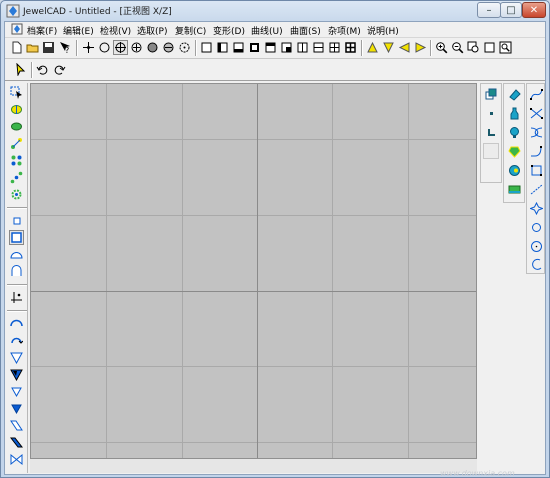  I want to click on curve-nodes-icon, so click(536, 94).